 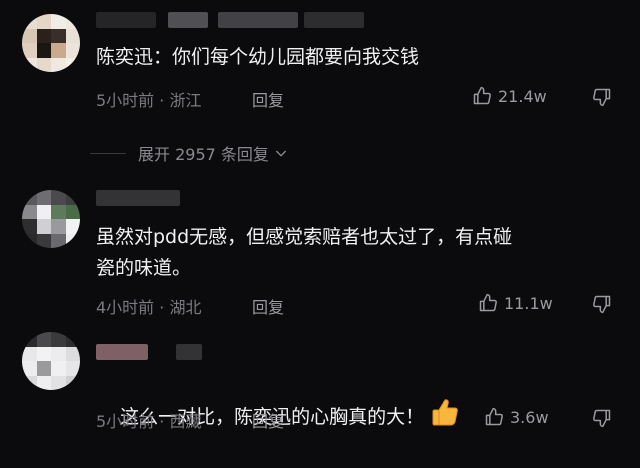 I want to click on comment-meta: 5小时前 · 浙江, so click(x=149, y=100).